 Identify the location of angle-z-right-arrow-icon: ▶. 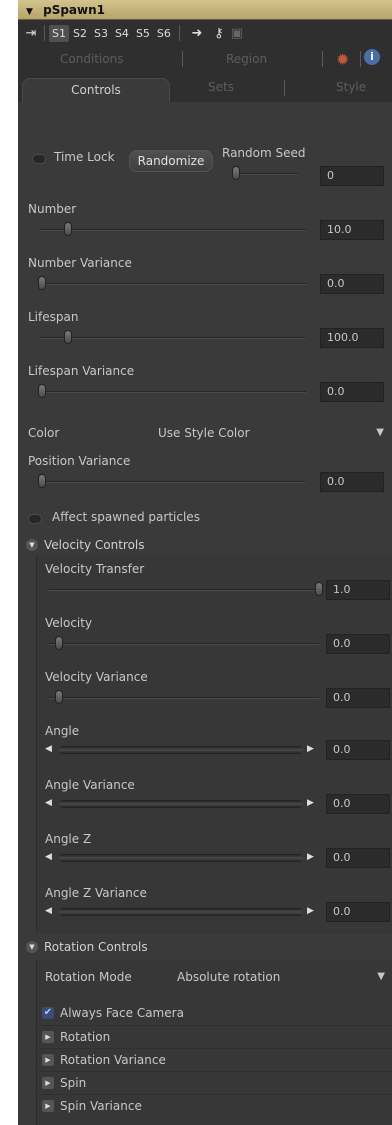
(310, 857).